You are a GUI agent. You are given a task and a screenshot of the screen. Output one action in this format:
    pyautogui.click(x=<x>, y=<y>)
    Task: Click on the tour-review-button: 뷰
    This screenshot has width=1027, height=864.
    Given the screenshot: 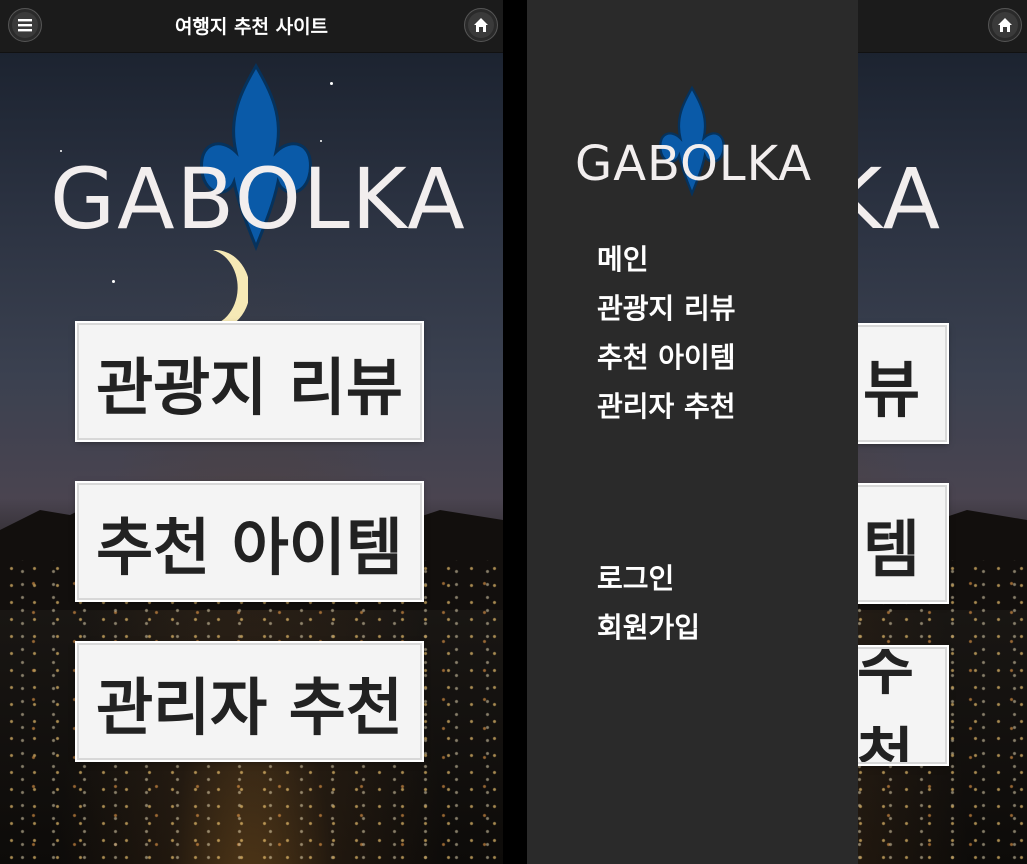 What is the action you would take?
    pyautogui.click(x=901, y=383)
    